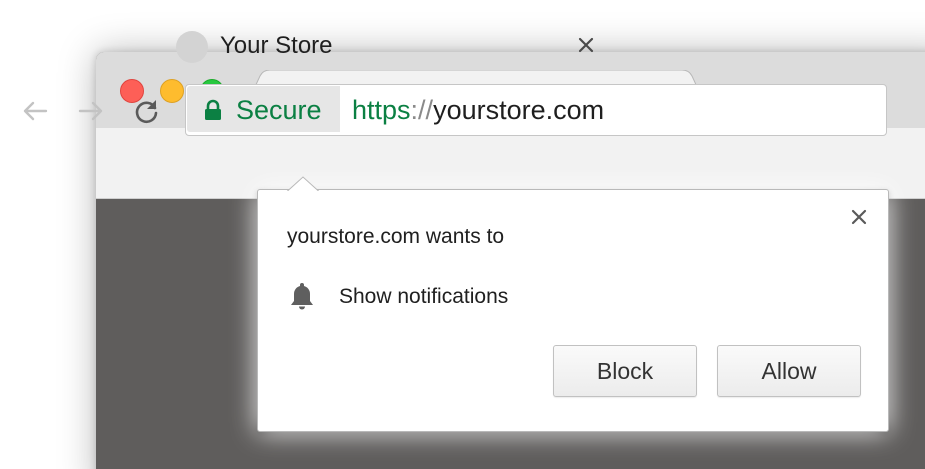 Image resolution: width=925 pixels, height=469 pixels. I want to click on popup-pointer, so click(303, 184).